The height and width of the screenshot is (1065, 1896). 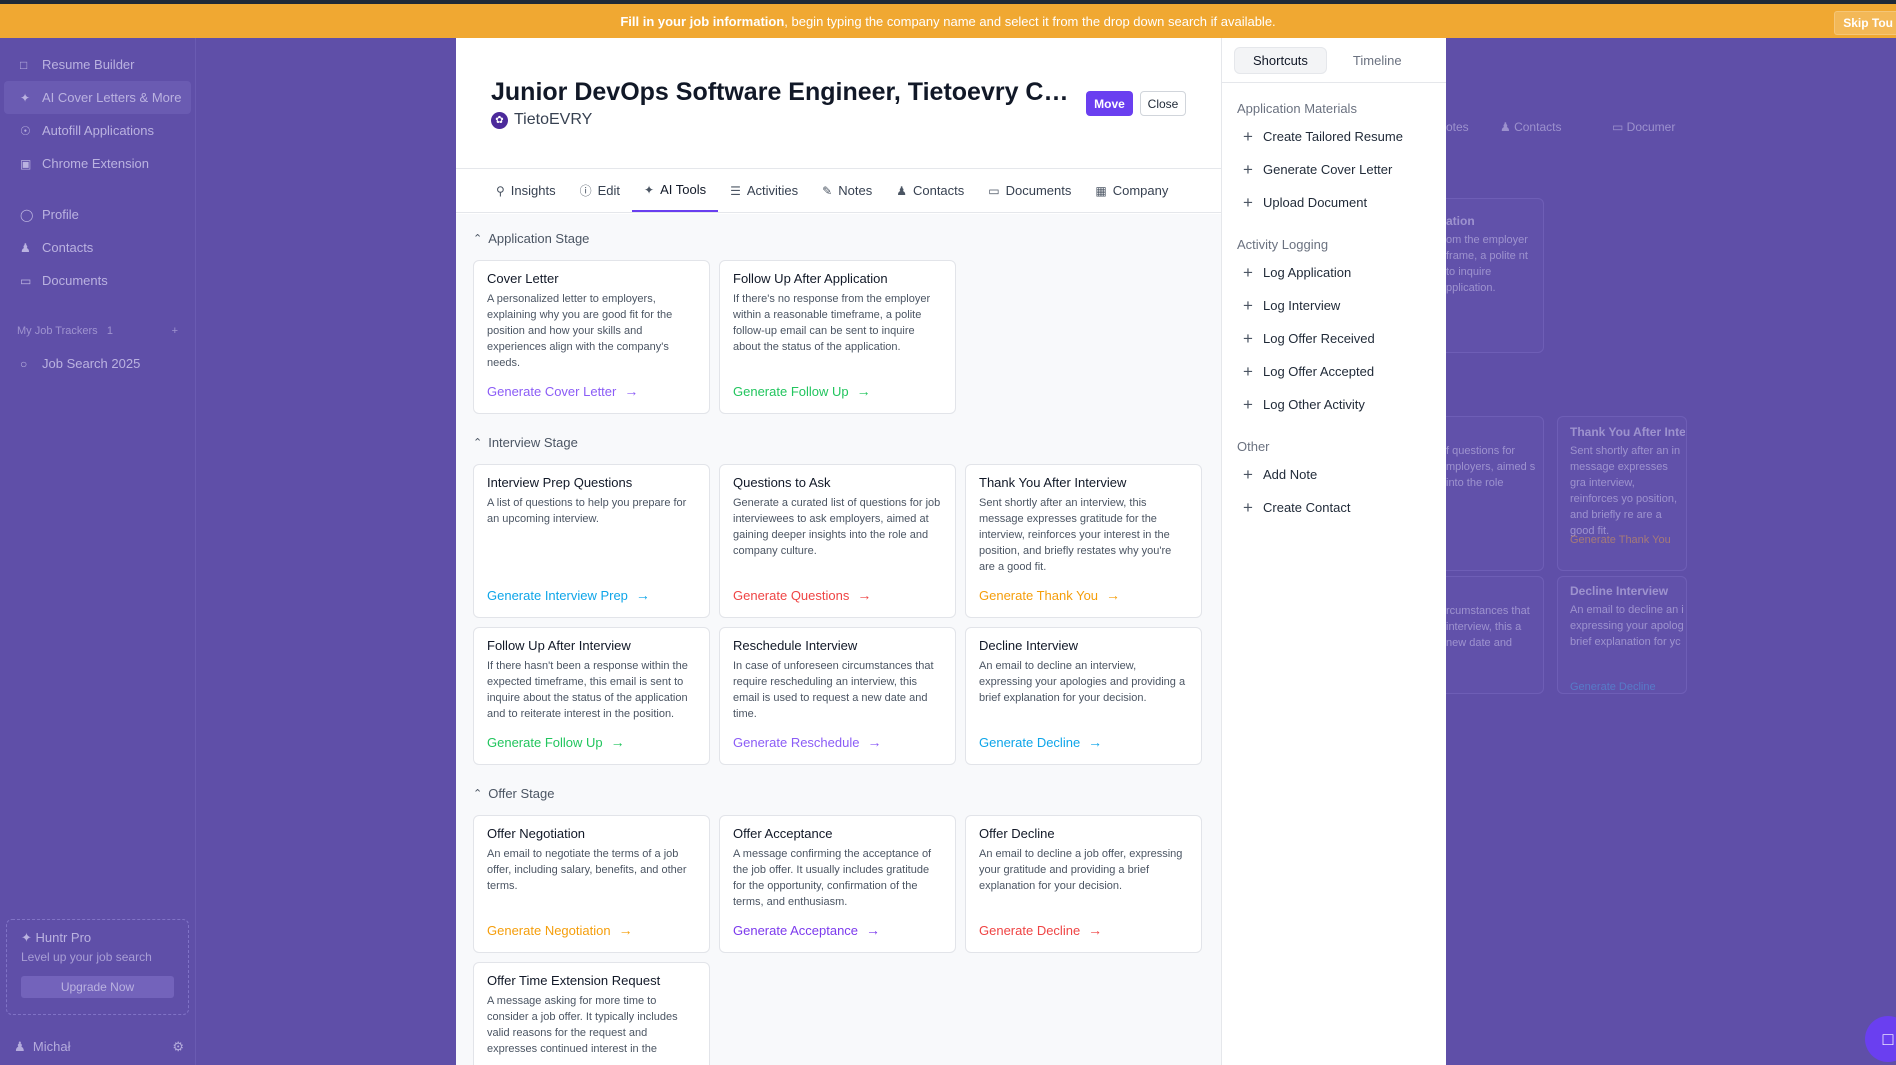 What do you see at coordinates (838, 238) in the screenshot?
I see `section-application-stage: ⌃ Application Stage` at bounding box center [838, 238].